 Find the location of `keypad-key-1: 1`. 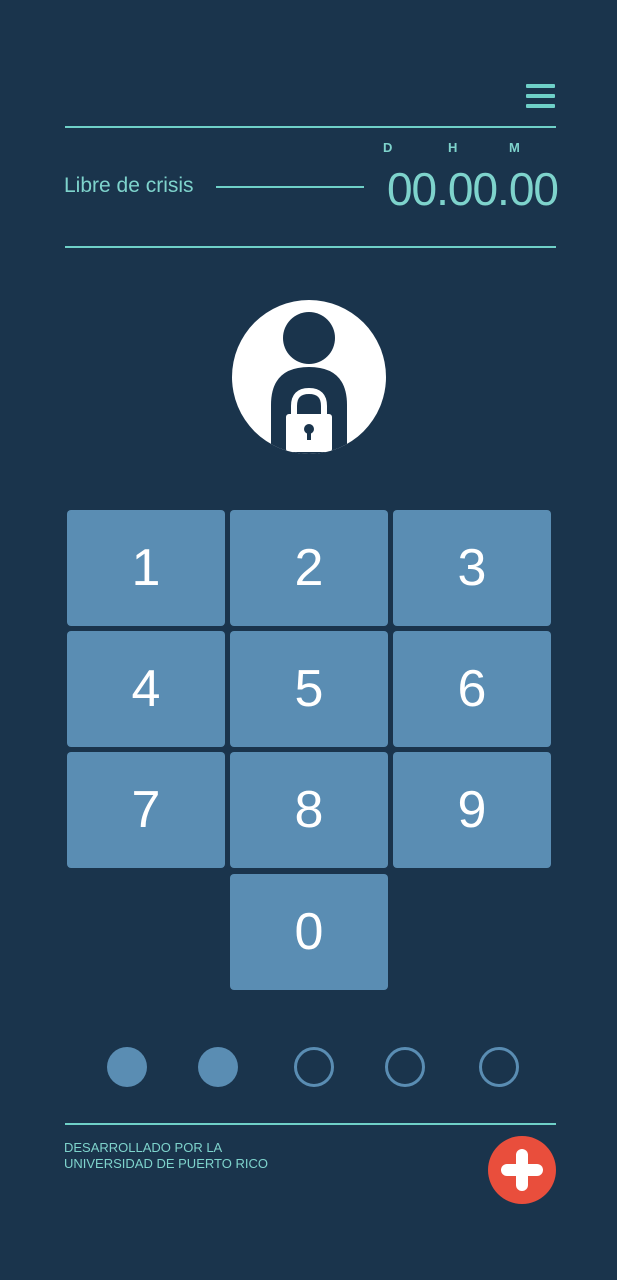

keypad-key-1: 1 is located at coordinates (146, 568).